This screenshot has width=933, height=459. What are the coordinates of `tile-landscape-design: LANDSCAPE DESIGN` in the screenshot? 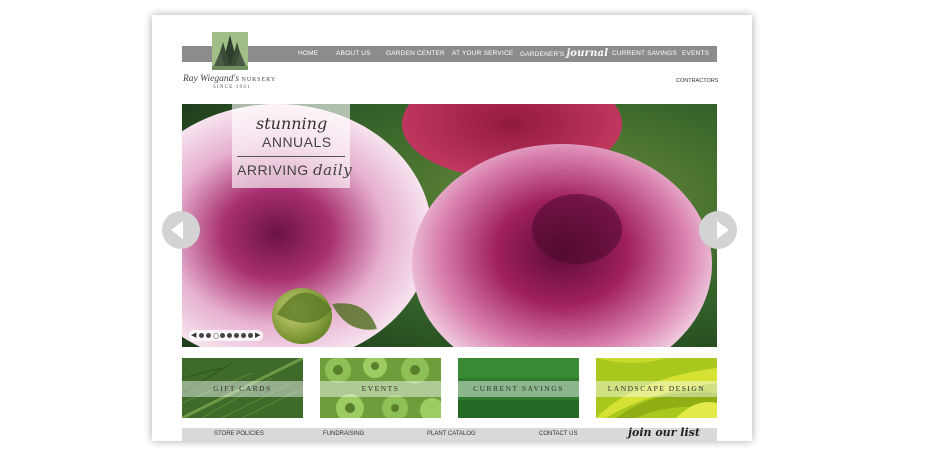 It's located at (656, 388).